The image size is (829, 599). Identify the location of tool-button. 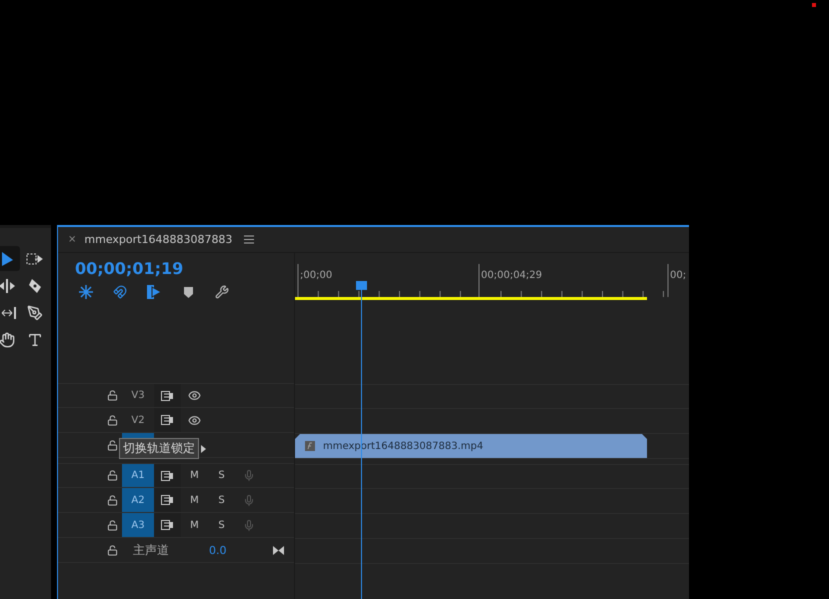
(10, 258).